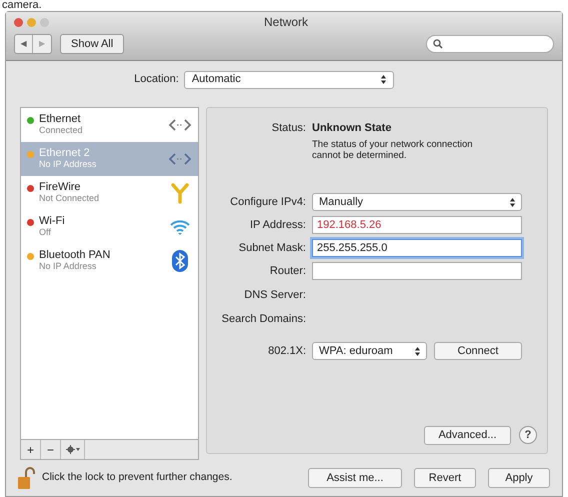 Image resolution: width=568 pixels, height=497 pixels. Describe the element at coordinates (417, 202) in the screenshot. I see `configure-dropdown: Manually` at that location.